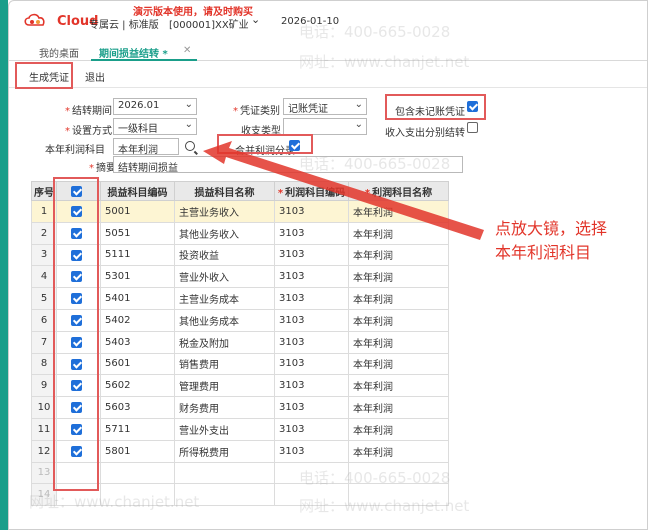 The height and width of the screenshot is (530, 648). Describe the element at coordinates (224, 342) in the screenshot. I see `pl-name-cell: 税金及附加` at that location.